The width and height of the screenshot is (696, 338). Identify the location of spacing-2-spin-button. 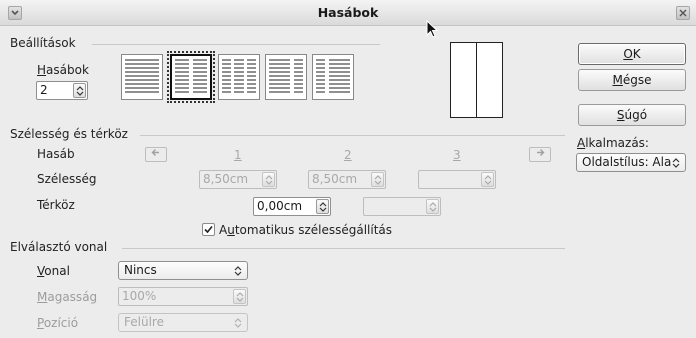
(432, 206).